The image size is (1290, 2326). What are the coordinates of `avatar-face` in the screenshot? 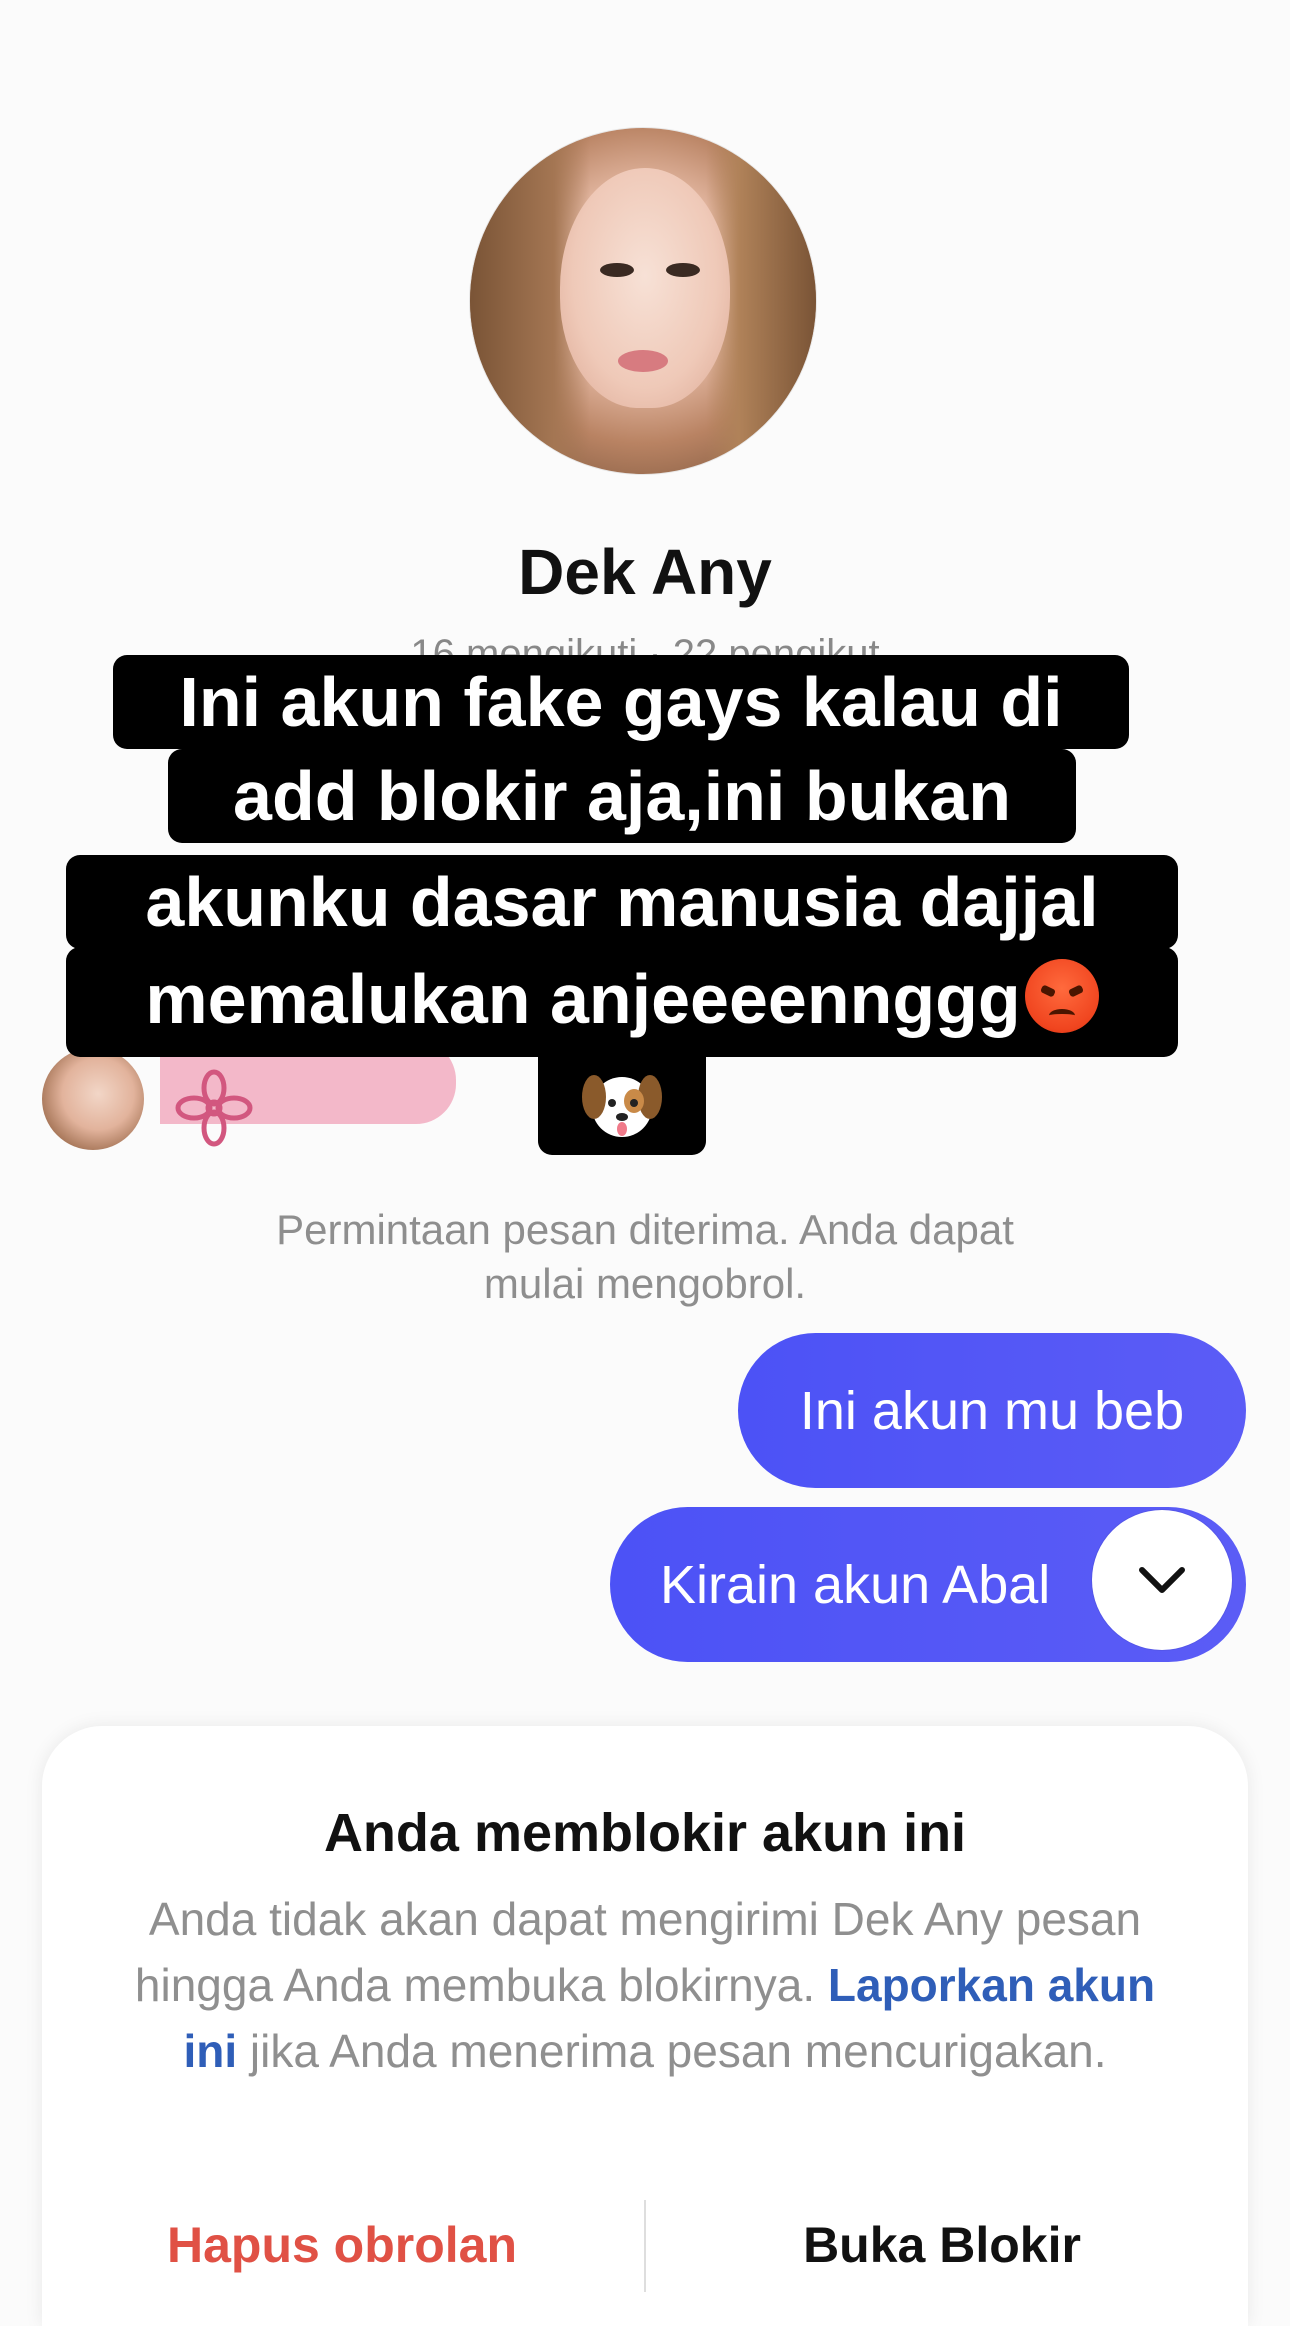 It's located at (645, 288).